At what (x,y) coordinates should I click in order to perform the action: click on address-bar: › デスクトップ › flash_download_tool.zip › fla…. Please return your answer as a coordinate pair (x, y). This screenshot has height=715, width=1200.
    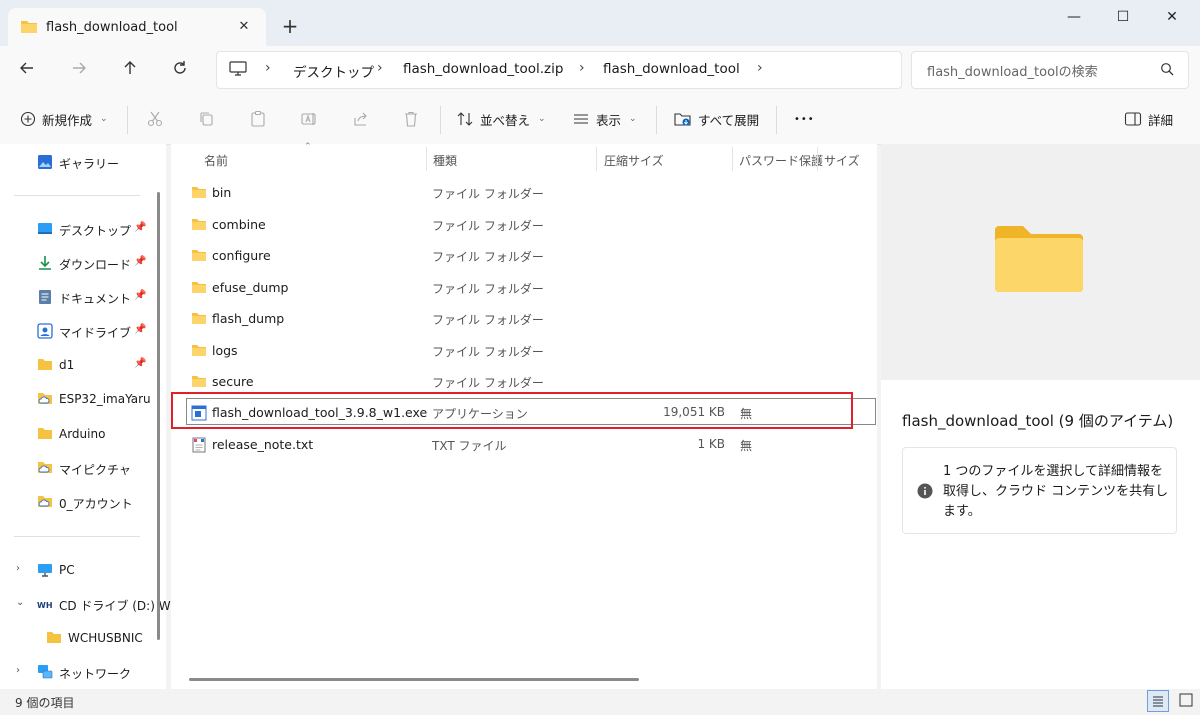
    Looking at the image, I should click on (559, 70).